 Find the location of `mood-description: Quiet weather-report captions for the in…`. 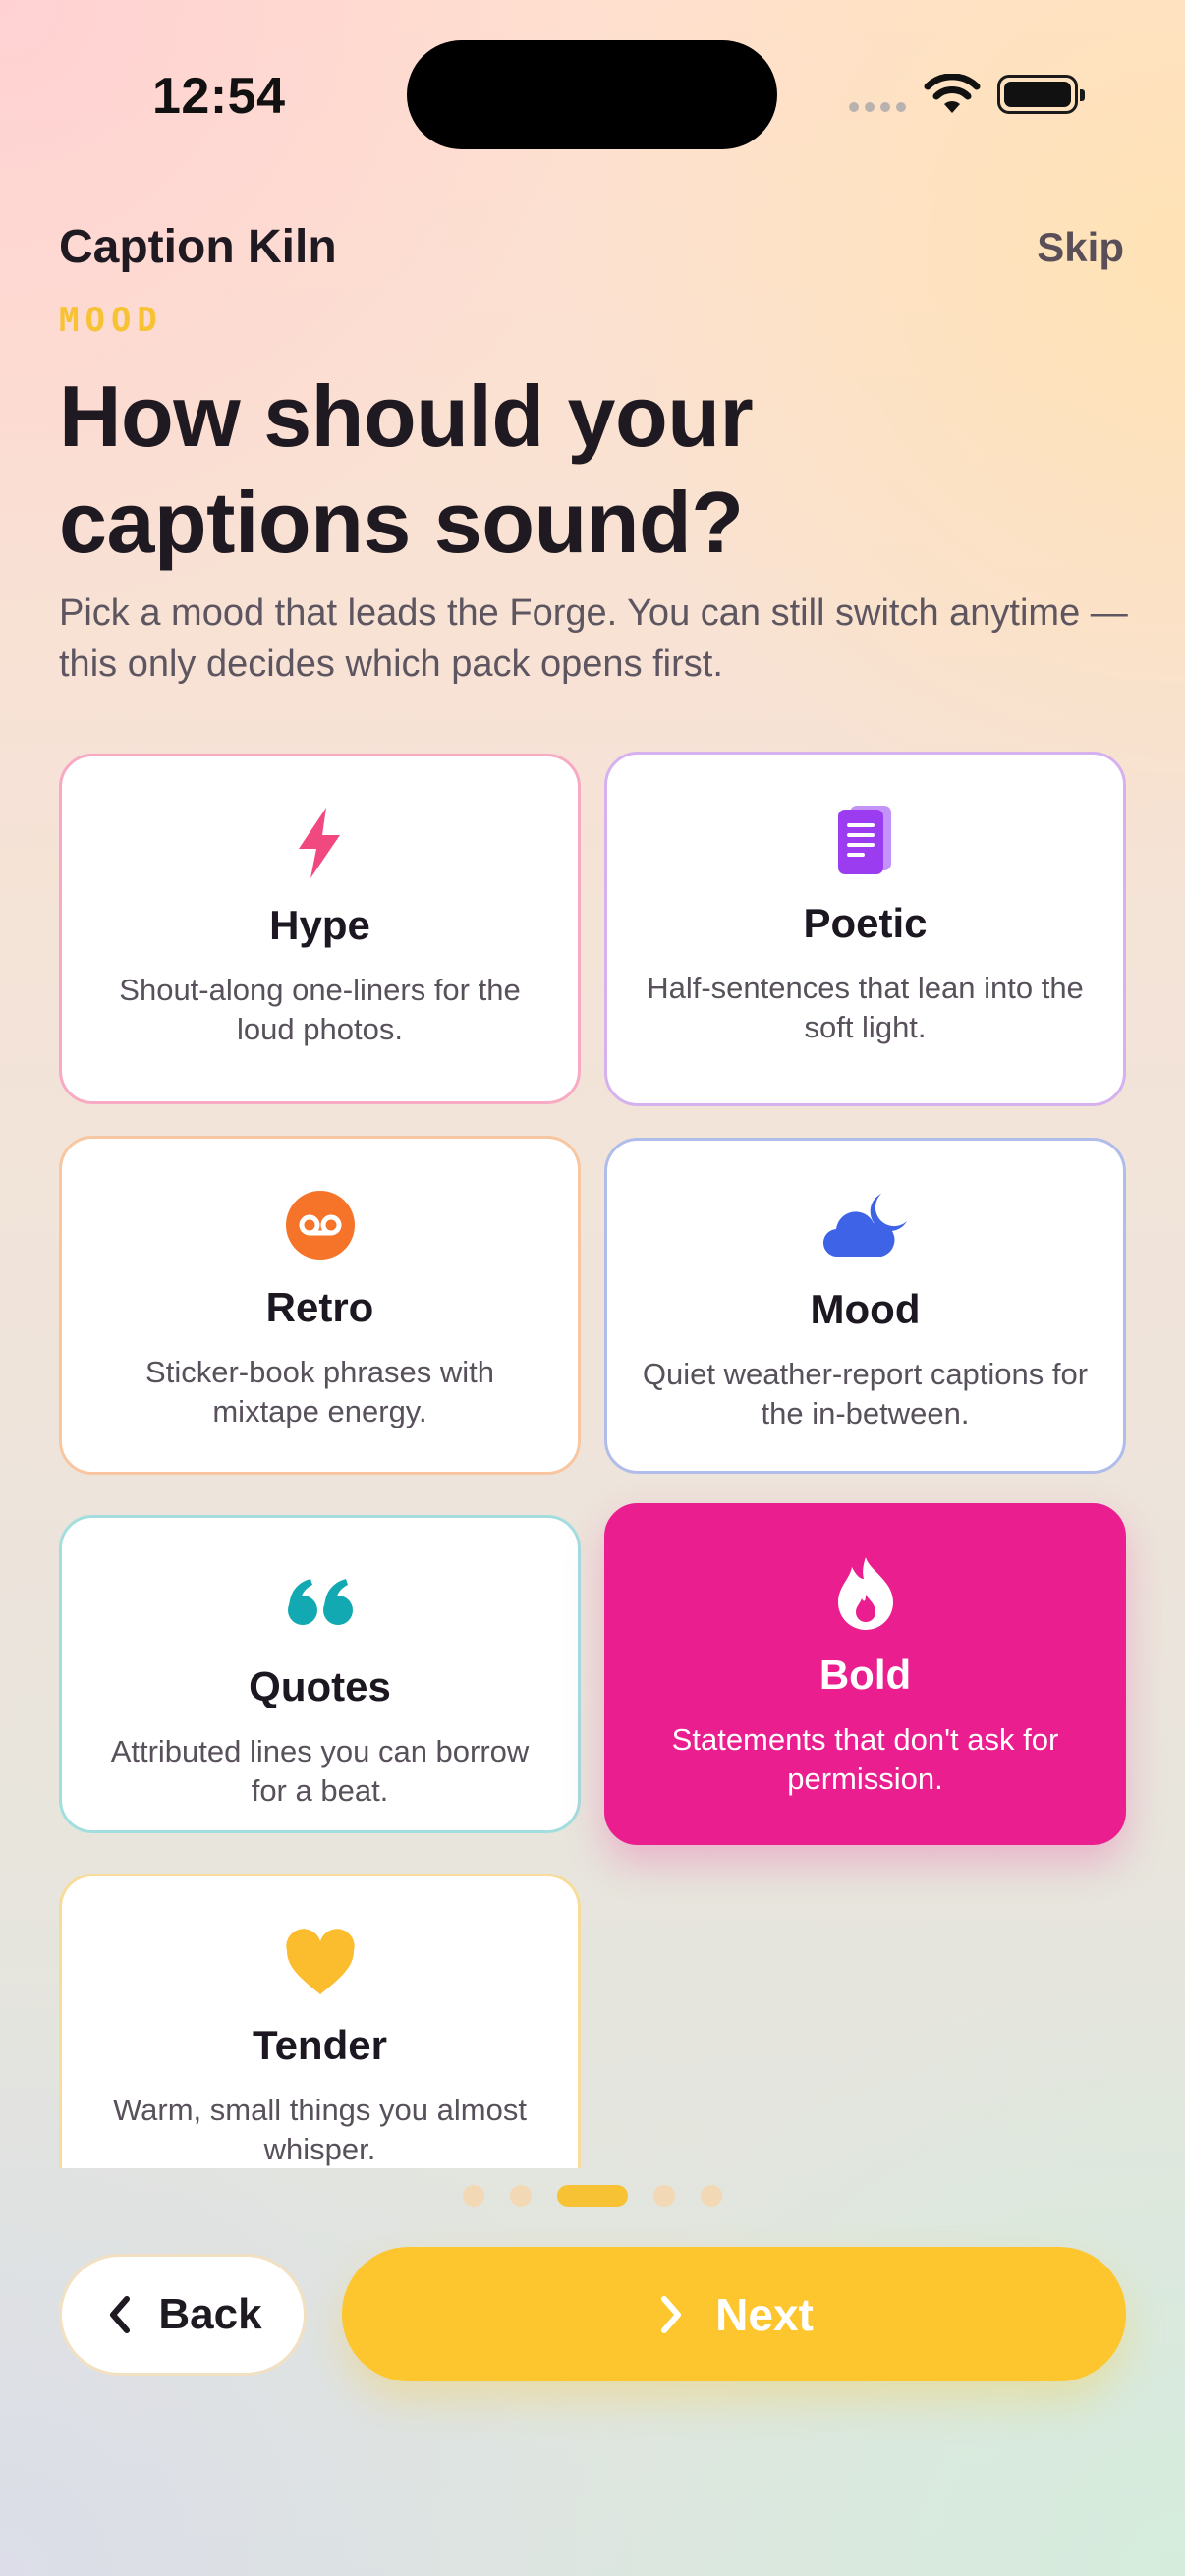

mood-description: Quiet weather-report captions for the in… is located at coordinates (866, 1393).